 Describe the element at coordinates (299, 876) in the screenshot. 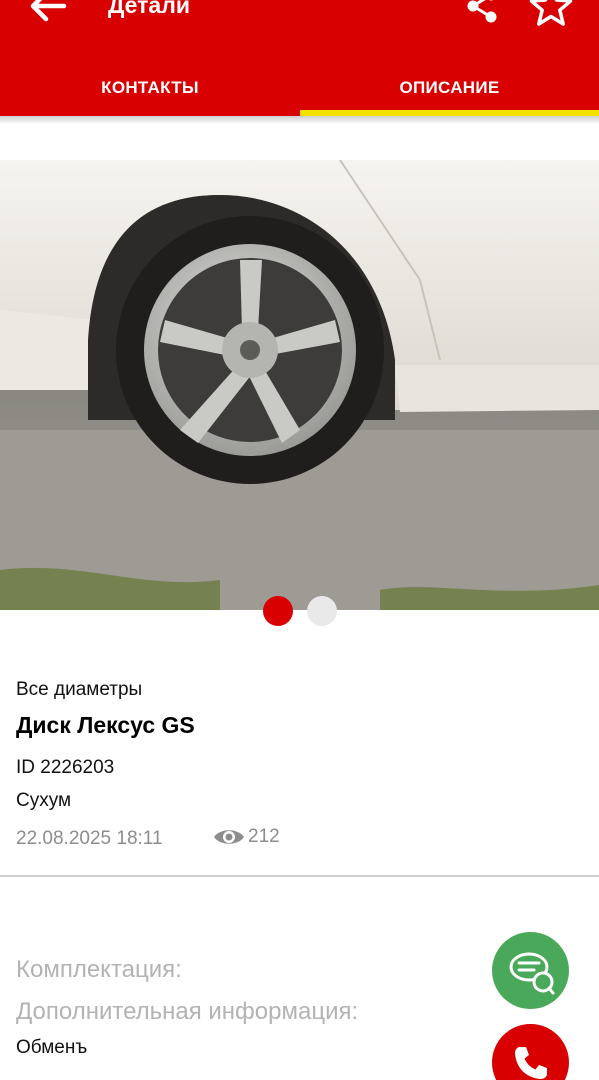

I see `section-divider` at that location.